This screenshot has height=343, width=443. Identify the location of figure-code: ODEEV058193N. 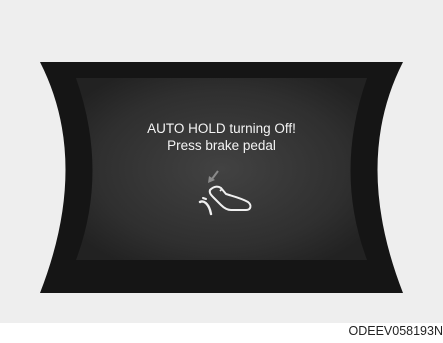
(395, 331).